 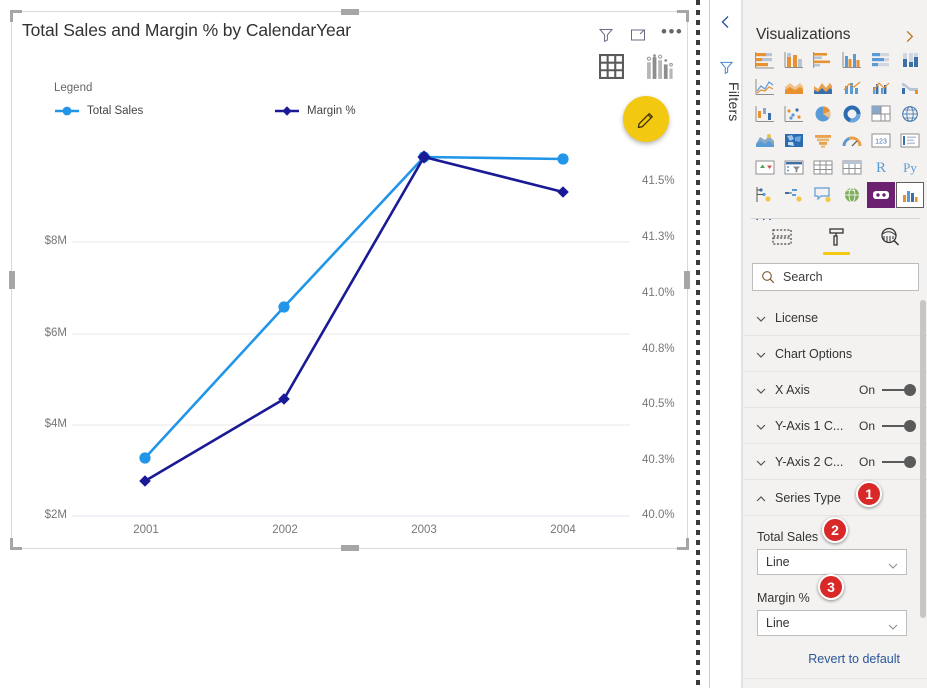 I want to click on x-axis-toggle: On, so click(x=887, y=390).